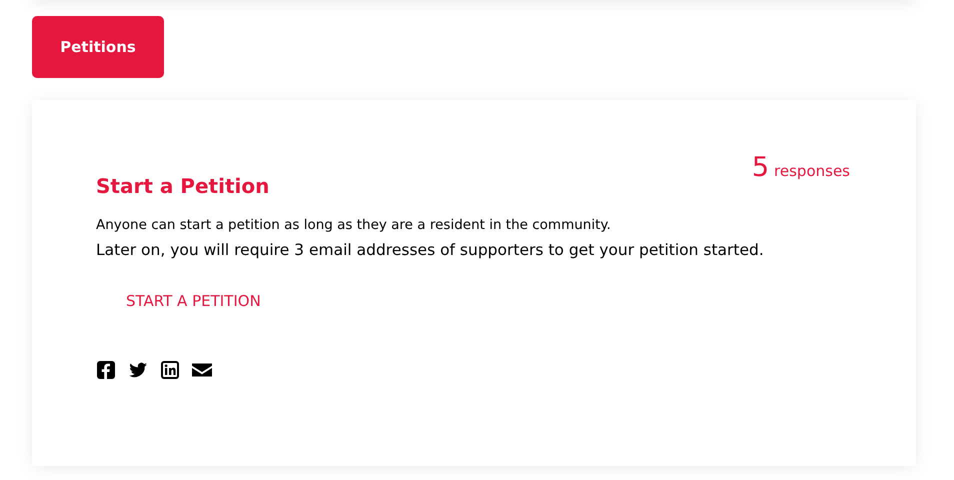 This screenshot has width=954, height=480. What do you see at coordinates (170, 370) in the screenshot?
I see `letters-in-icon` at bounding box center [170, 370].